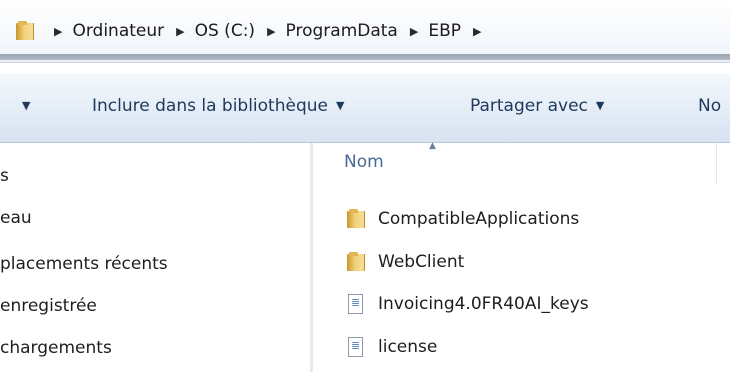 The width and height of the screenshot is (730, 372). What do you see at coordinates (483, 304) in the screenshot?
I see `file-name: Invoicing4.0FR40AI_keys` at bounding box center [483, 304].